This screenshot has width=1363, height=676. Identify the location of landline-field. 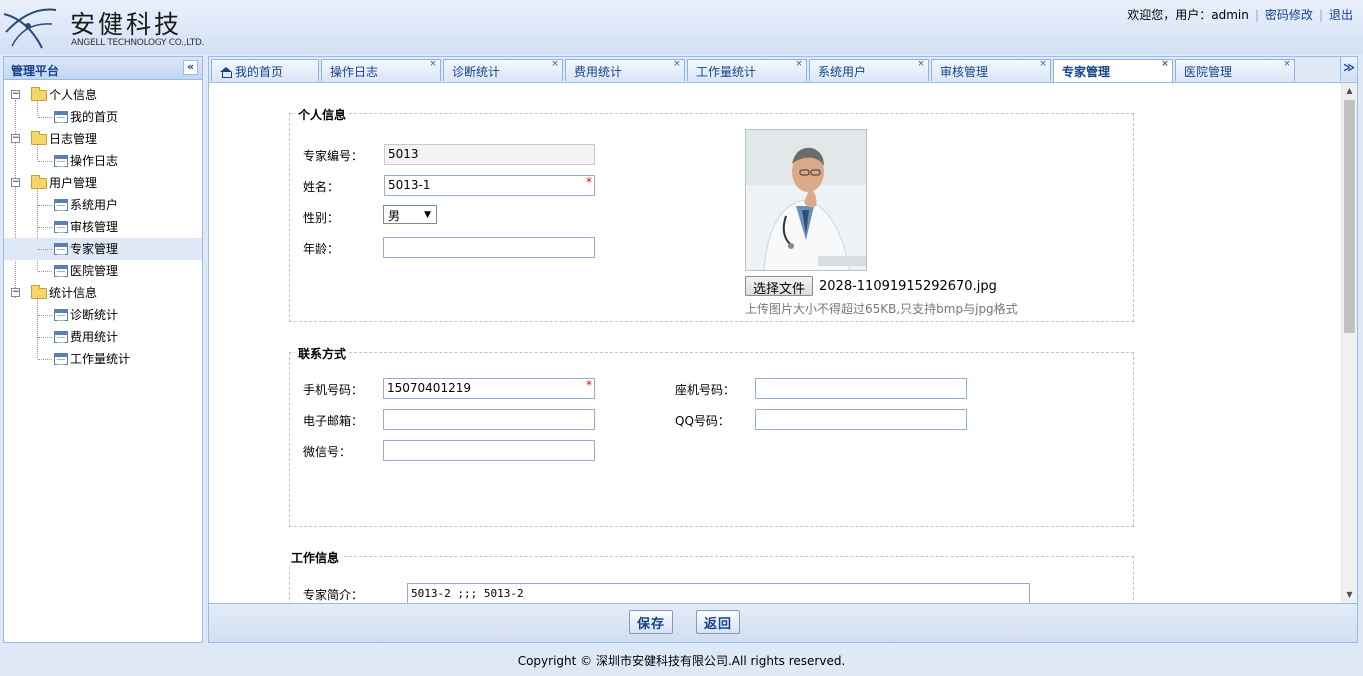
(861, 388).